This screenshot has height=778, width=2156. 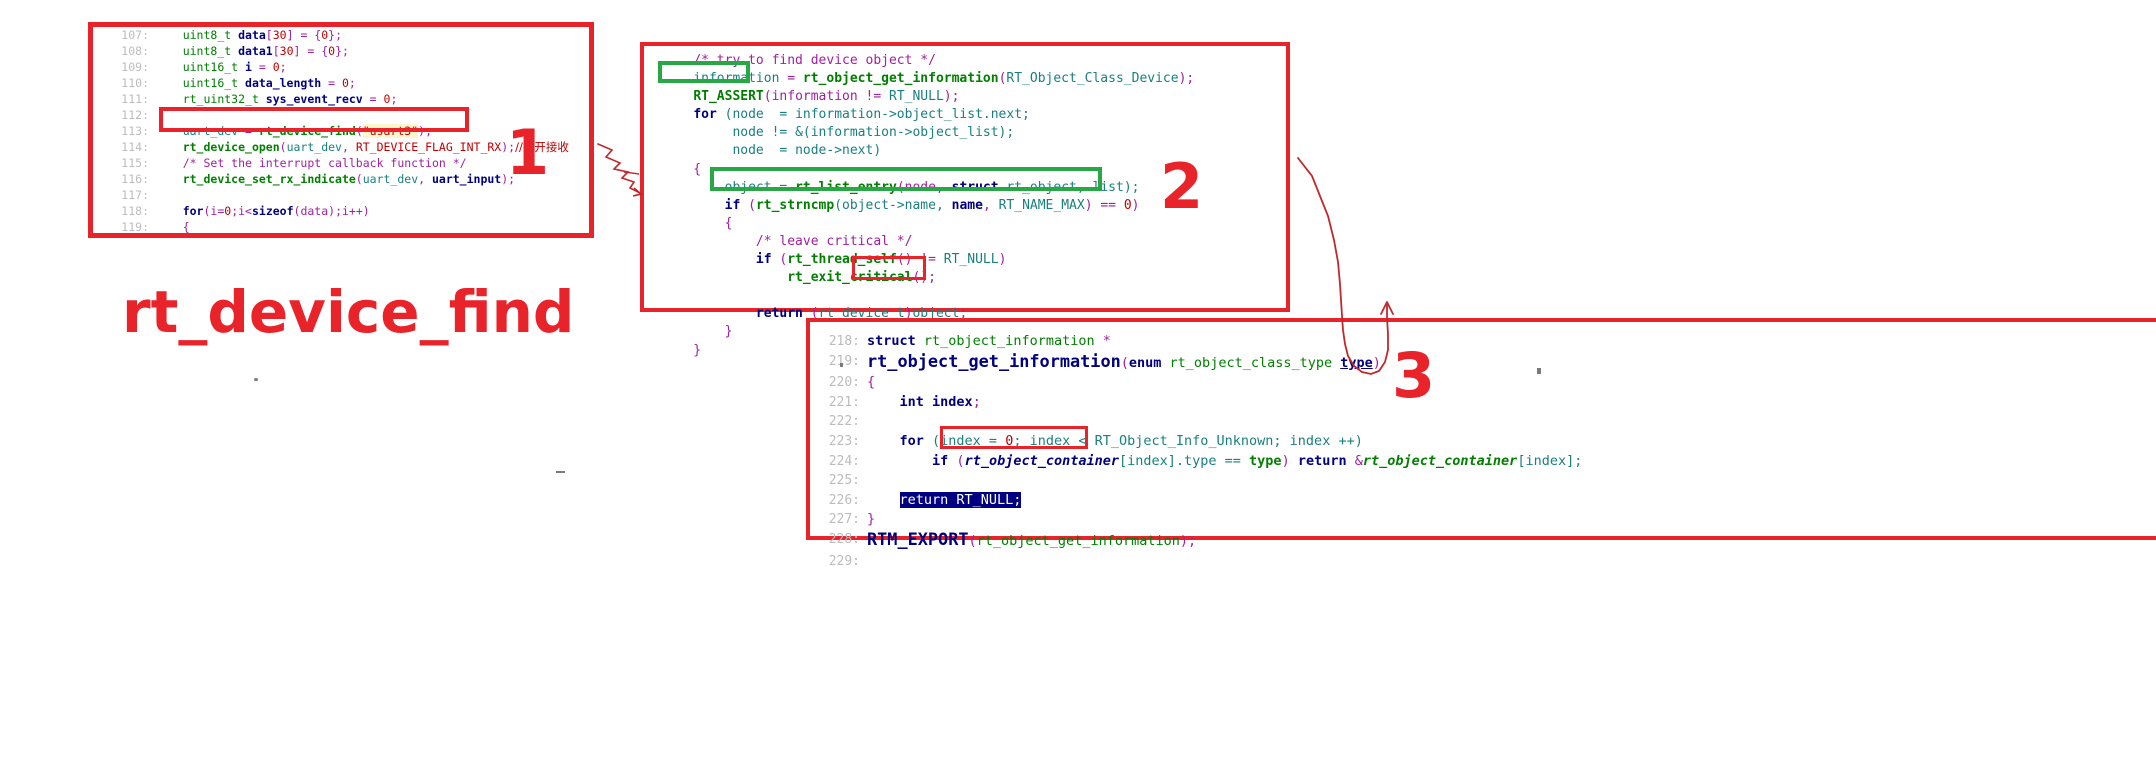 I want to click on code-token: rt_object_get_information, so click(x=994, y=360).